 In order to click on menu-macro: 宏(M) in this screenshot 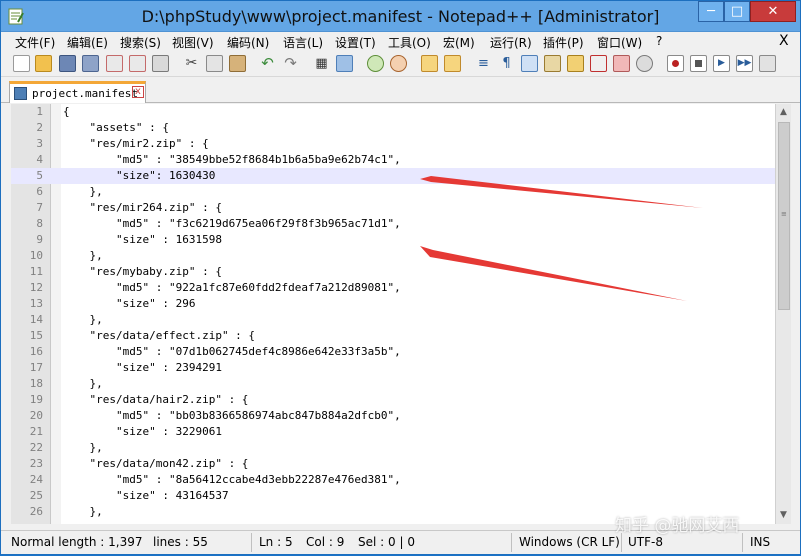, I will do `click(459, 42)`.